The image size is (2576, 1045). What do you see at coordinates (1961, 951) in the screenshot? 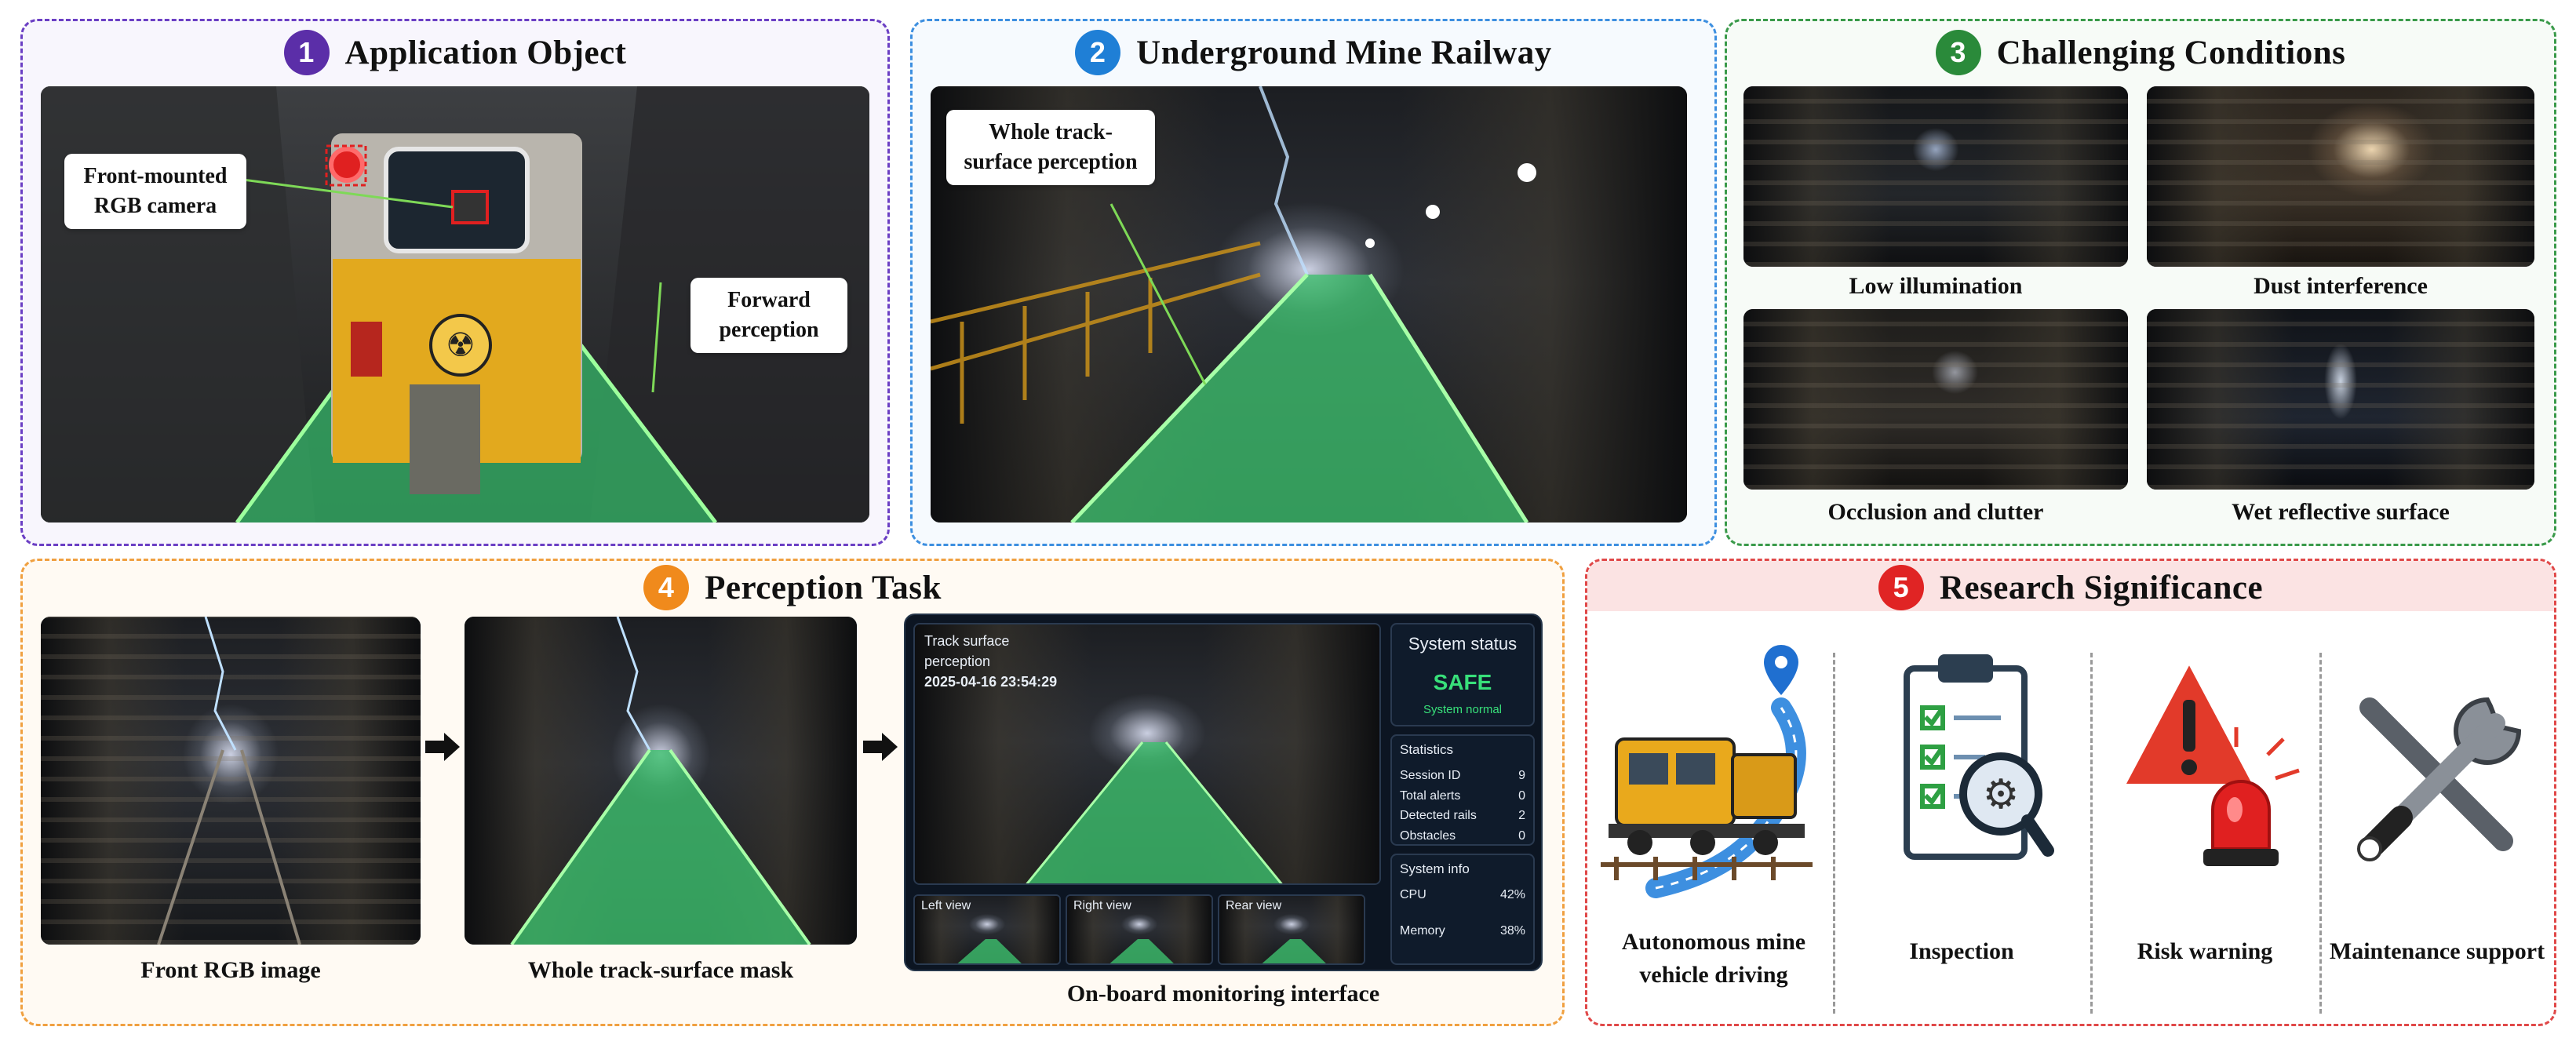
I see `significance-inspection: Inspection` at bounding box center [1961, 951].